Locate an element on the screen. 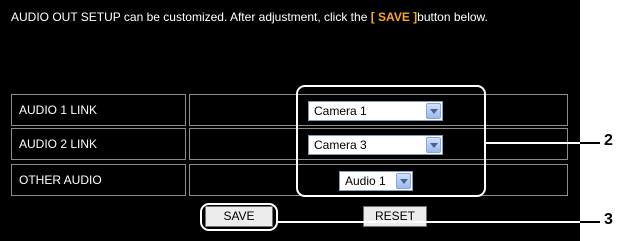 This screenshot has width=621, height=241. callout-2-leader-outer is located at coordinates (590, 143).